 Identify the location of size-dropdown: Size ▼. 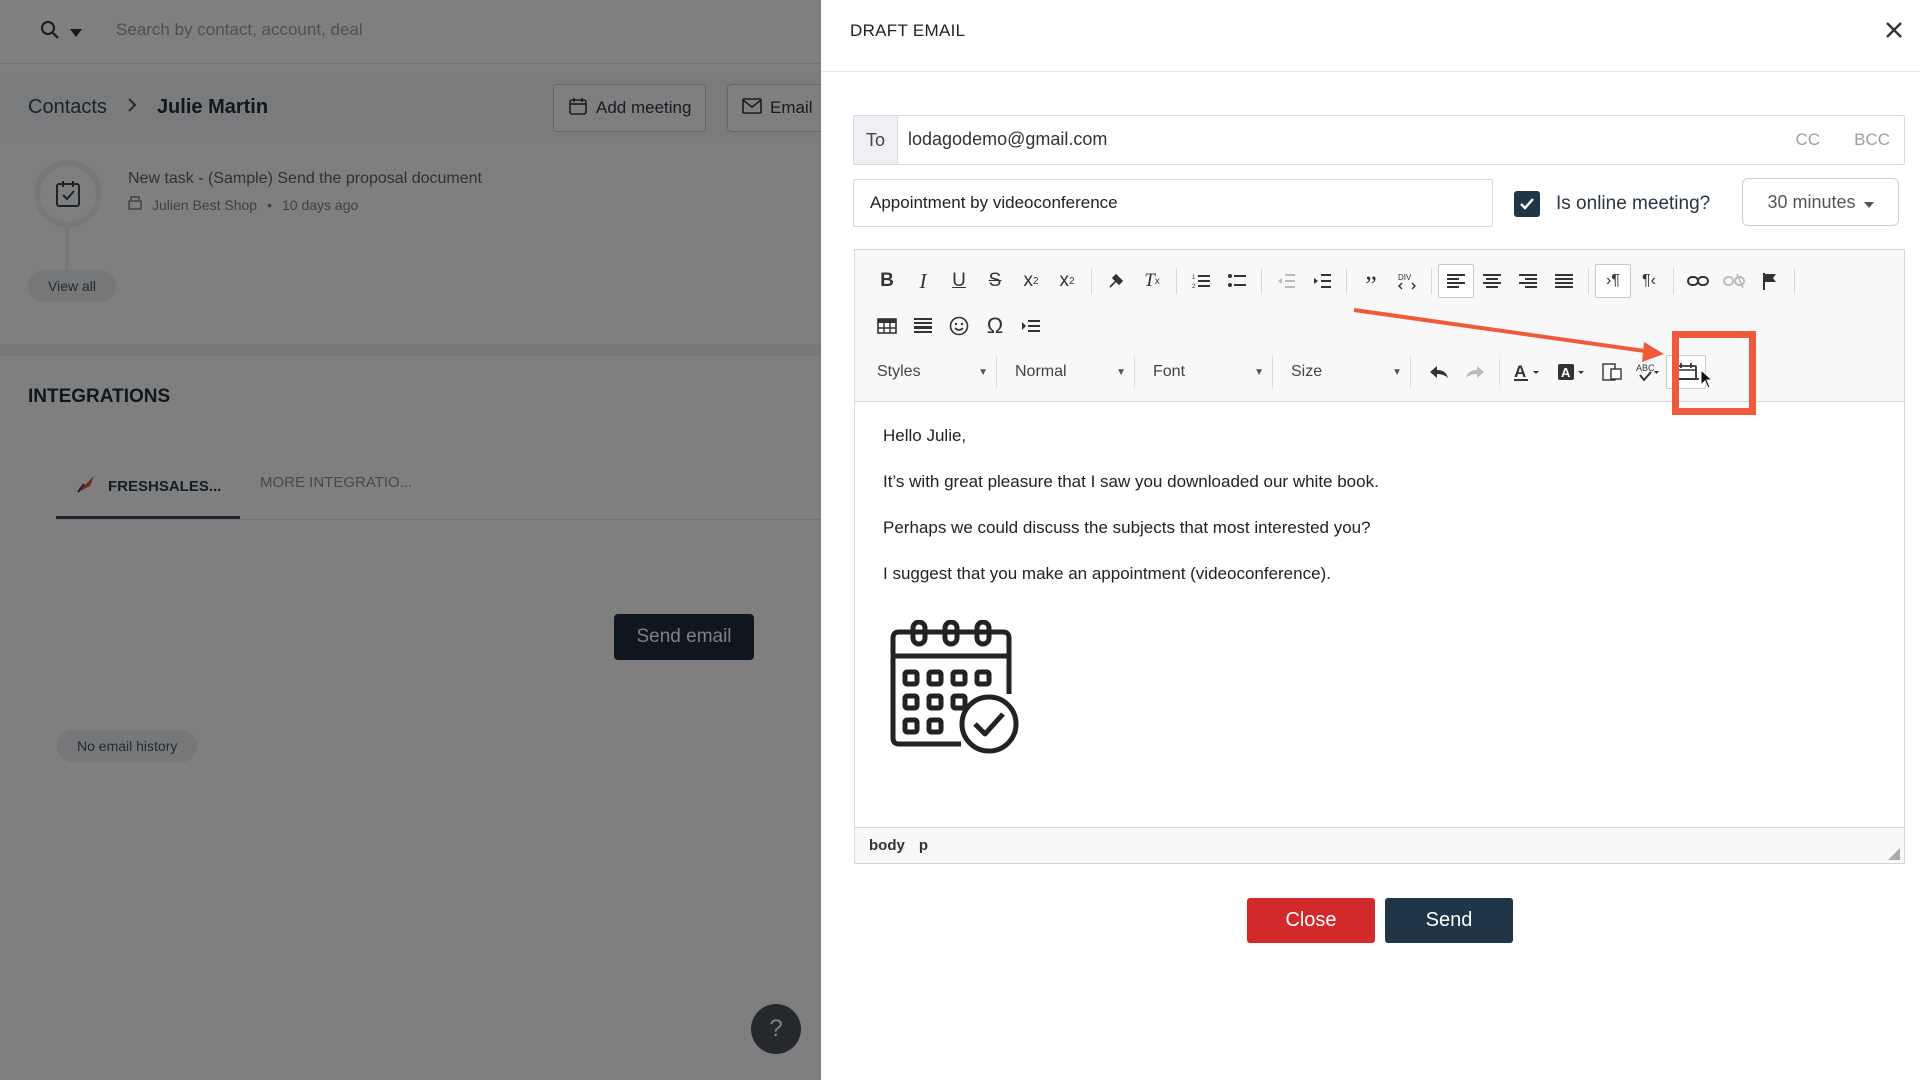
(1347, 372).